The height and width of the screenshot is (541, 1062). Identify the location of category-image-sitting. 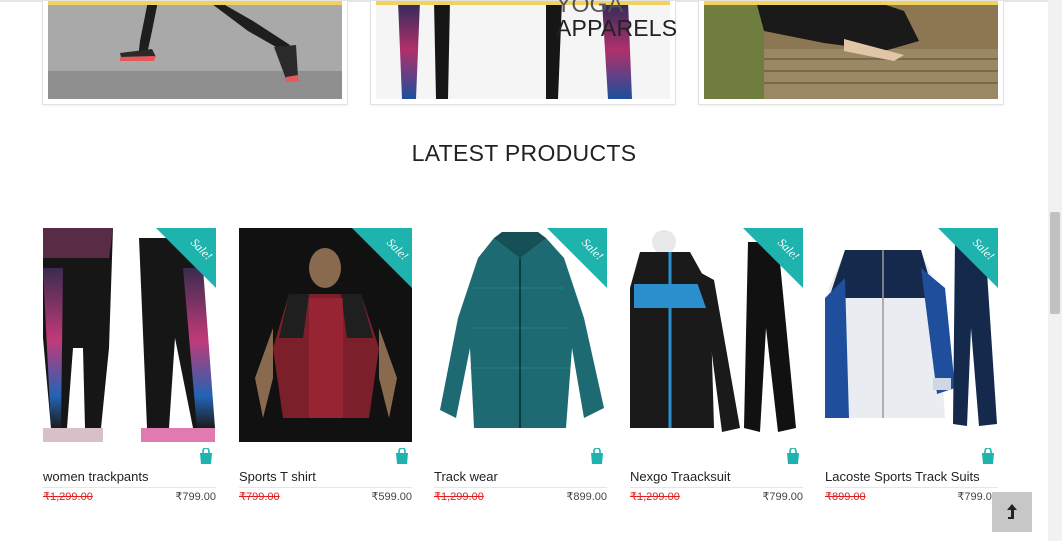
(851, 50).